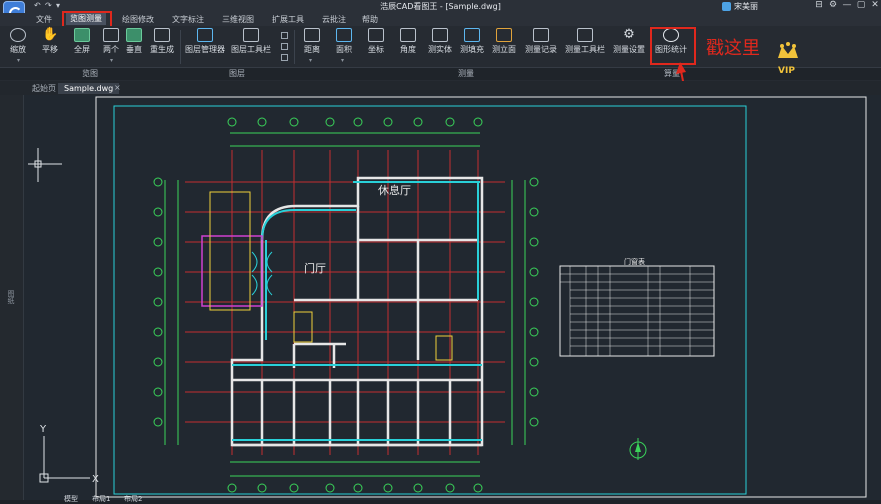 Image resolution: width=881 pixels, height=504 pixels. Describe the element at coordinates (43, 429) in the screenshot. I see `y-axis-label: Y` at that location.